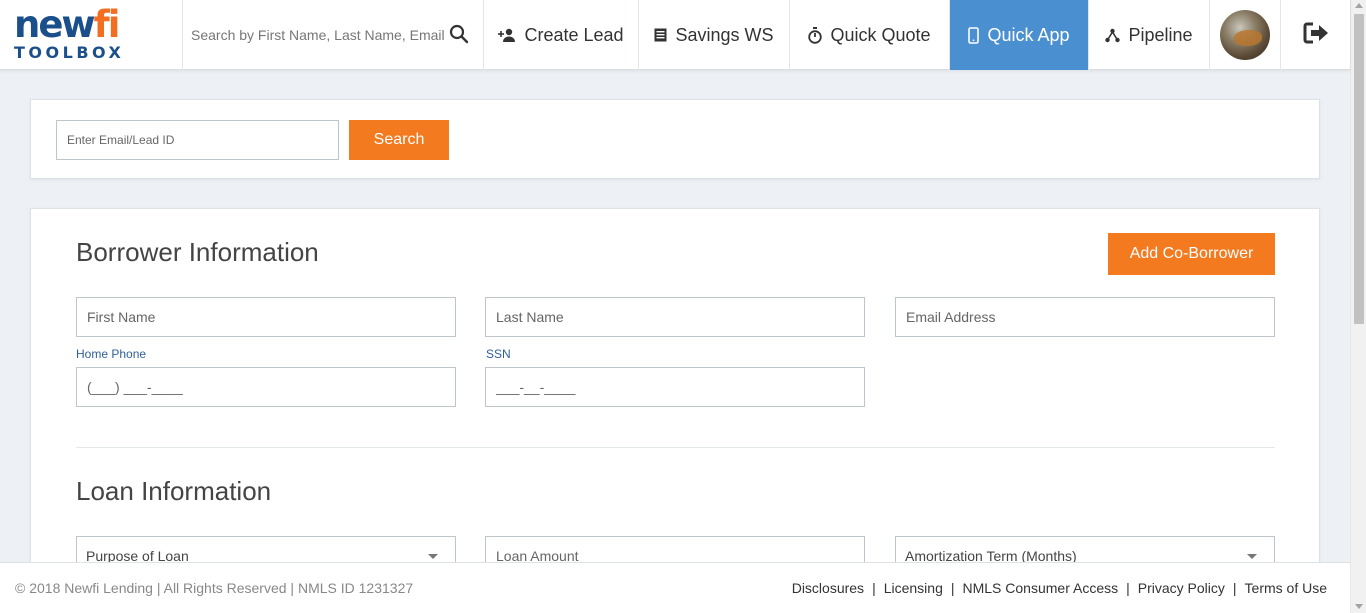 The height and width of the screenshot is (613, 1366). Describe the element at coordinates (174, 491) in the screenshot. I see `loan-information-title: Loan Information` at that location.